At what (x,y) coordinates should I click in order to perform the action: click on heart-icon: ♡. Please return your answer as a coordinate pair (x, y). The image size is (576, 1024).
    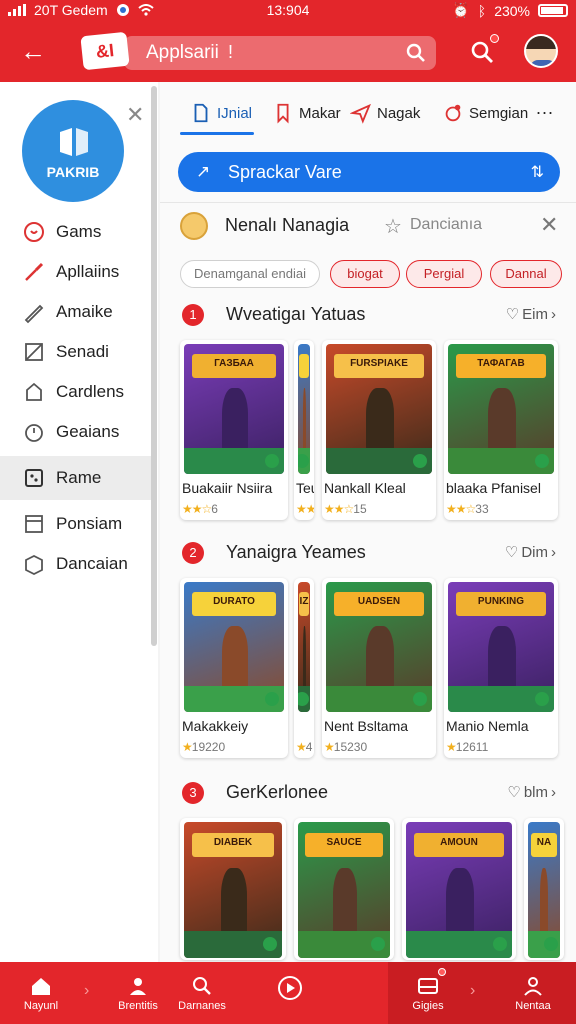
    Looking at the image, I should click on (512, 314).